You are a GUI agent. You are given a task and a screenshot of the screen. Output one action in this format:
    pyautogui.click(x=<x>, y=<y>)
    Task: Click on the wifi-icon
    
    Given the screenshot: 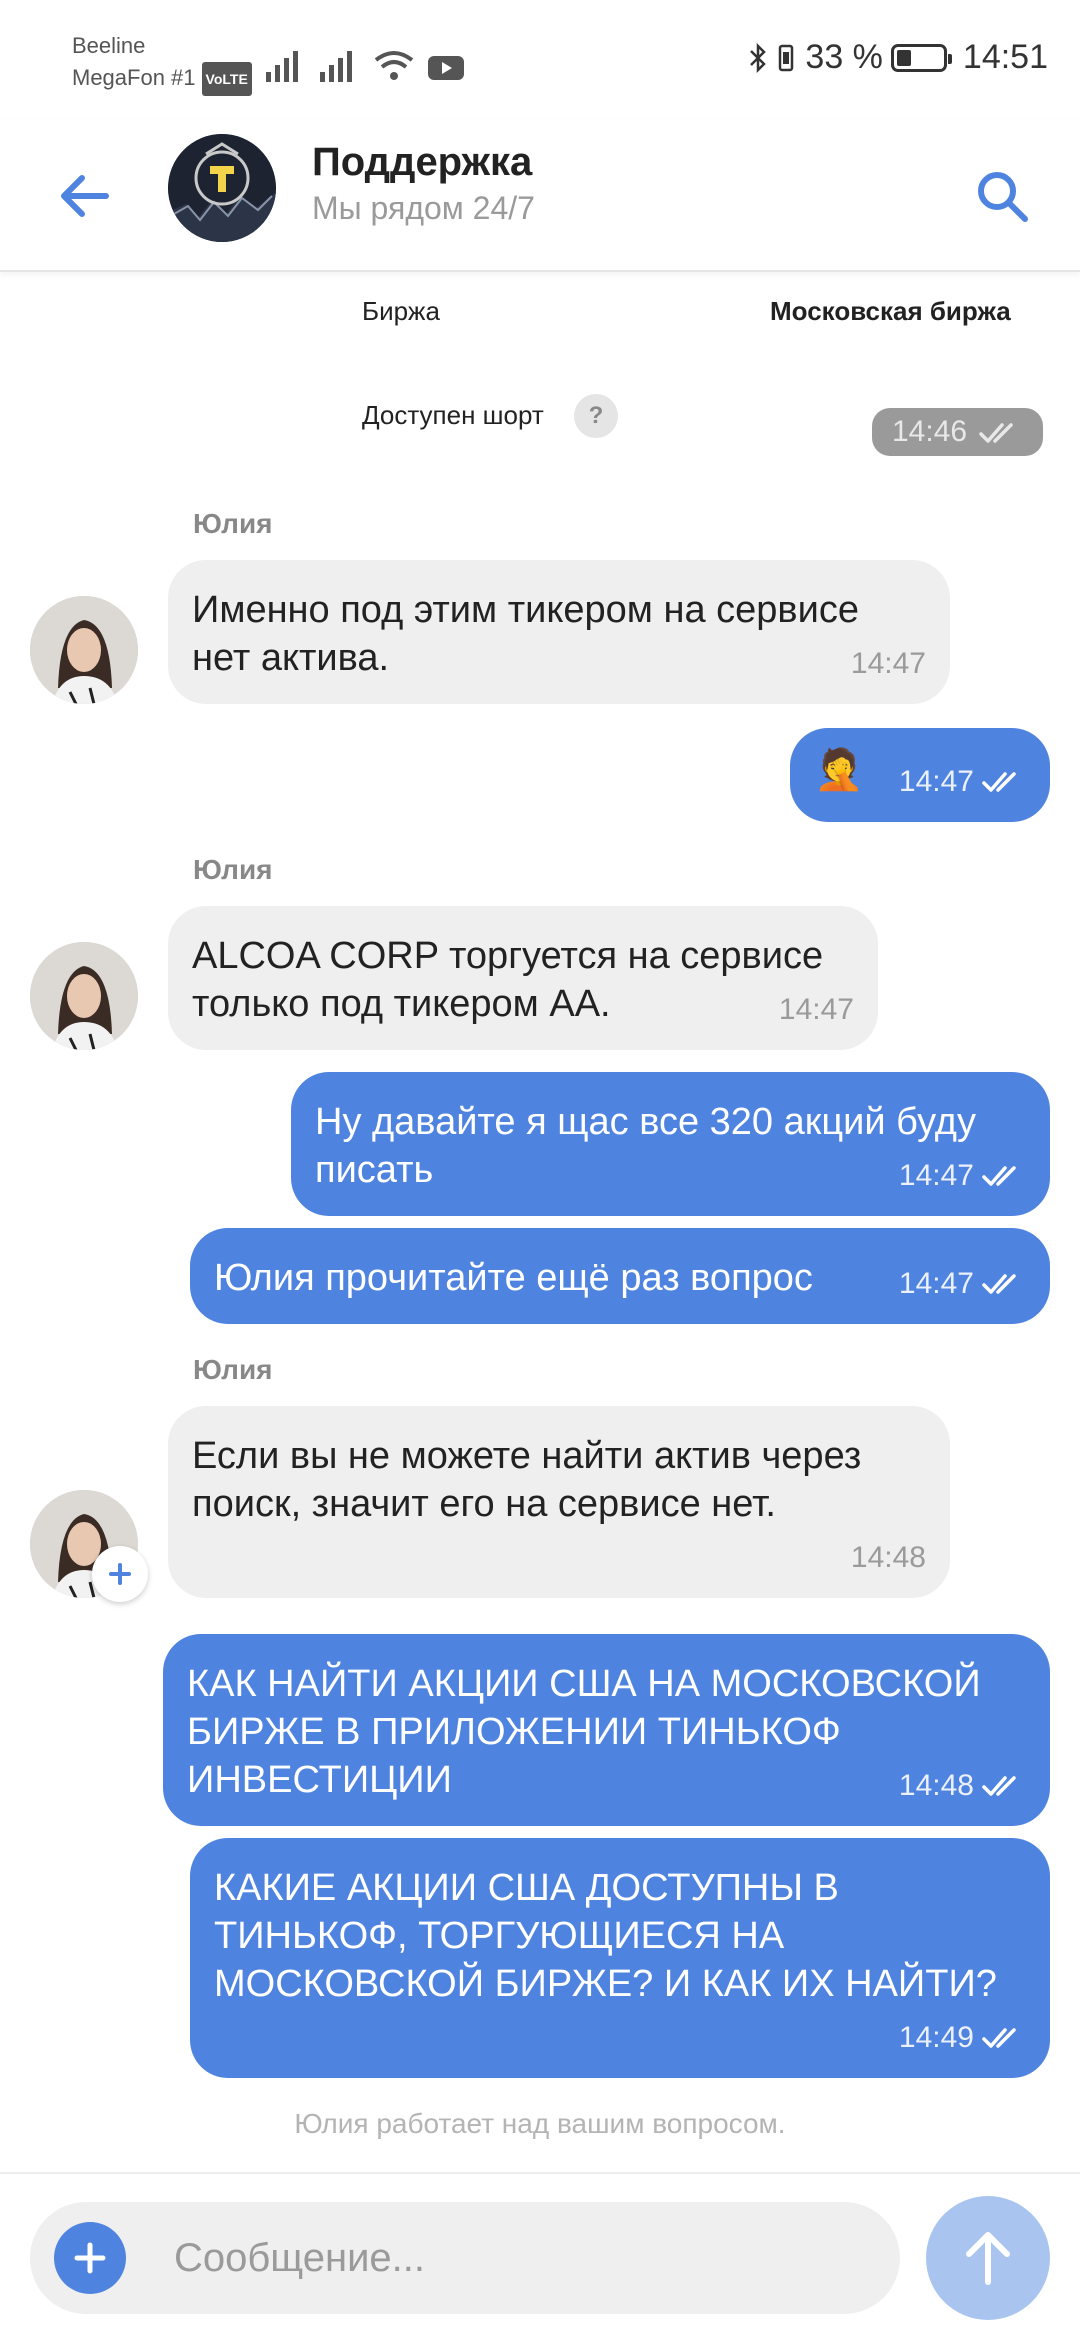 What is the action you would take?
    pyautogui.click(x=394, y=65)
    